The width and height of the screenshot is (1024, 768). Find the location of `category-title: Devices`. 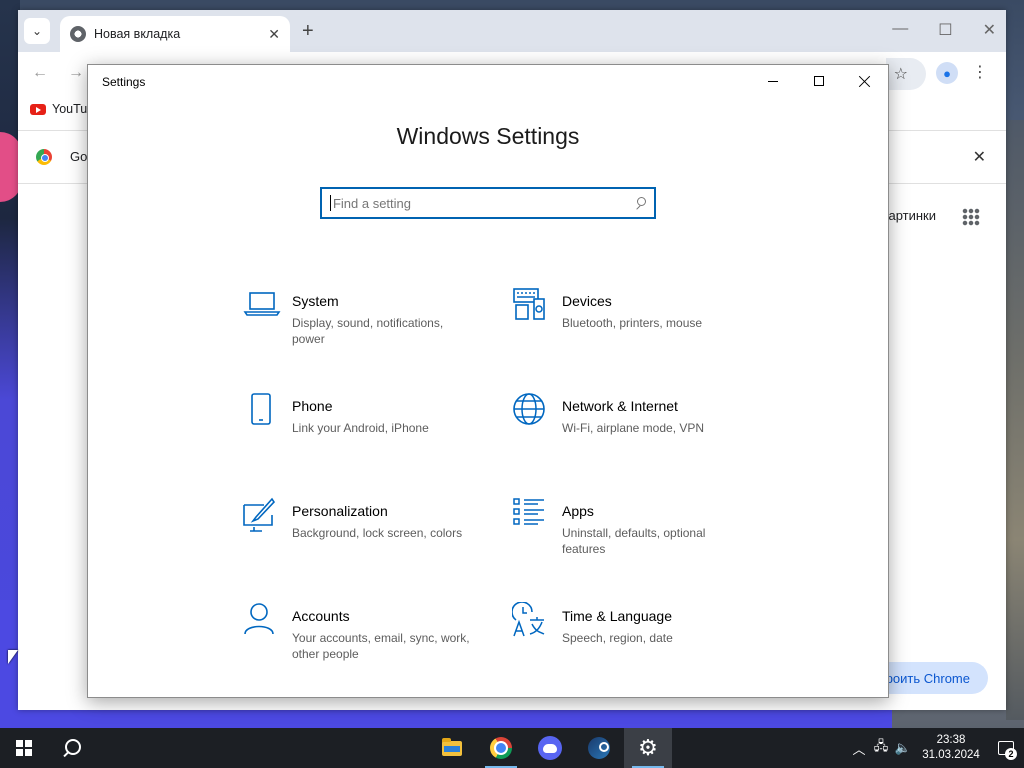

category-title: Devices is located at coordinates (587, 301).